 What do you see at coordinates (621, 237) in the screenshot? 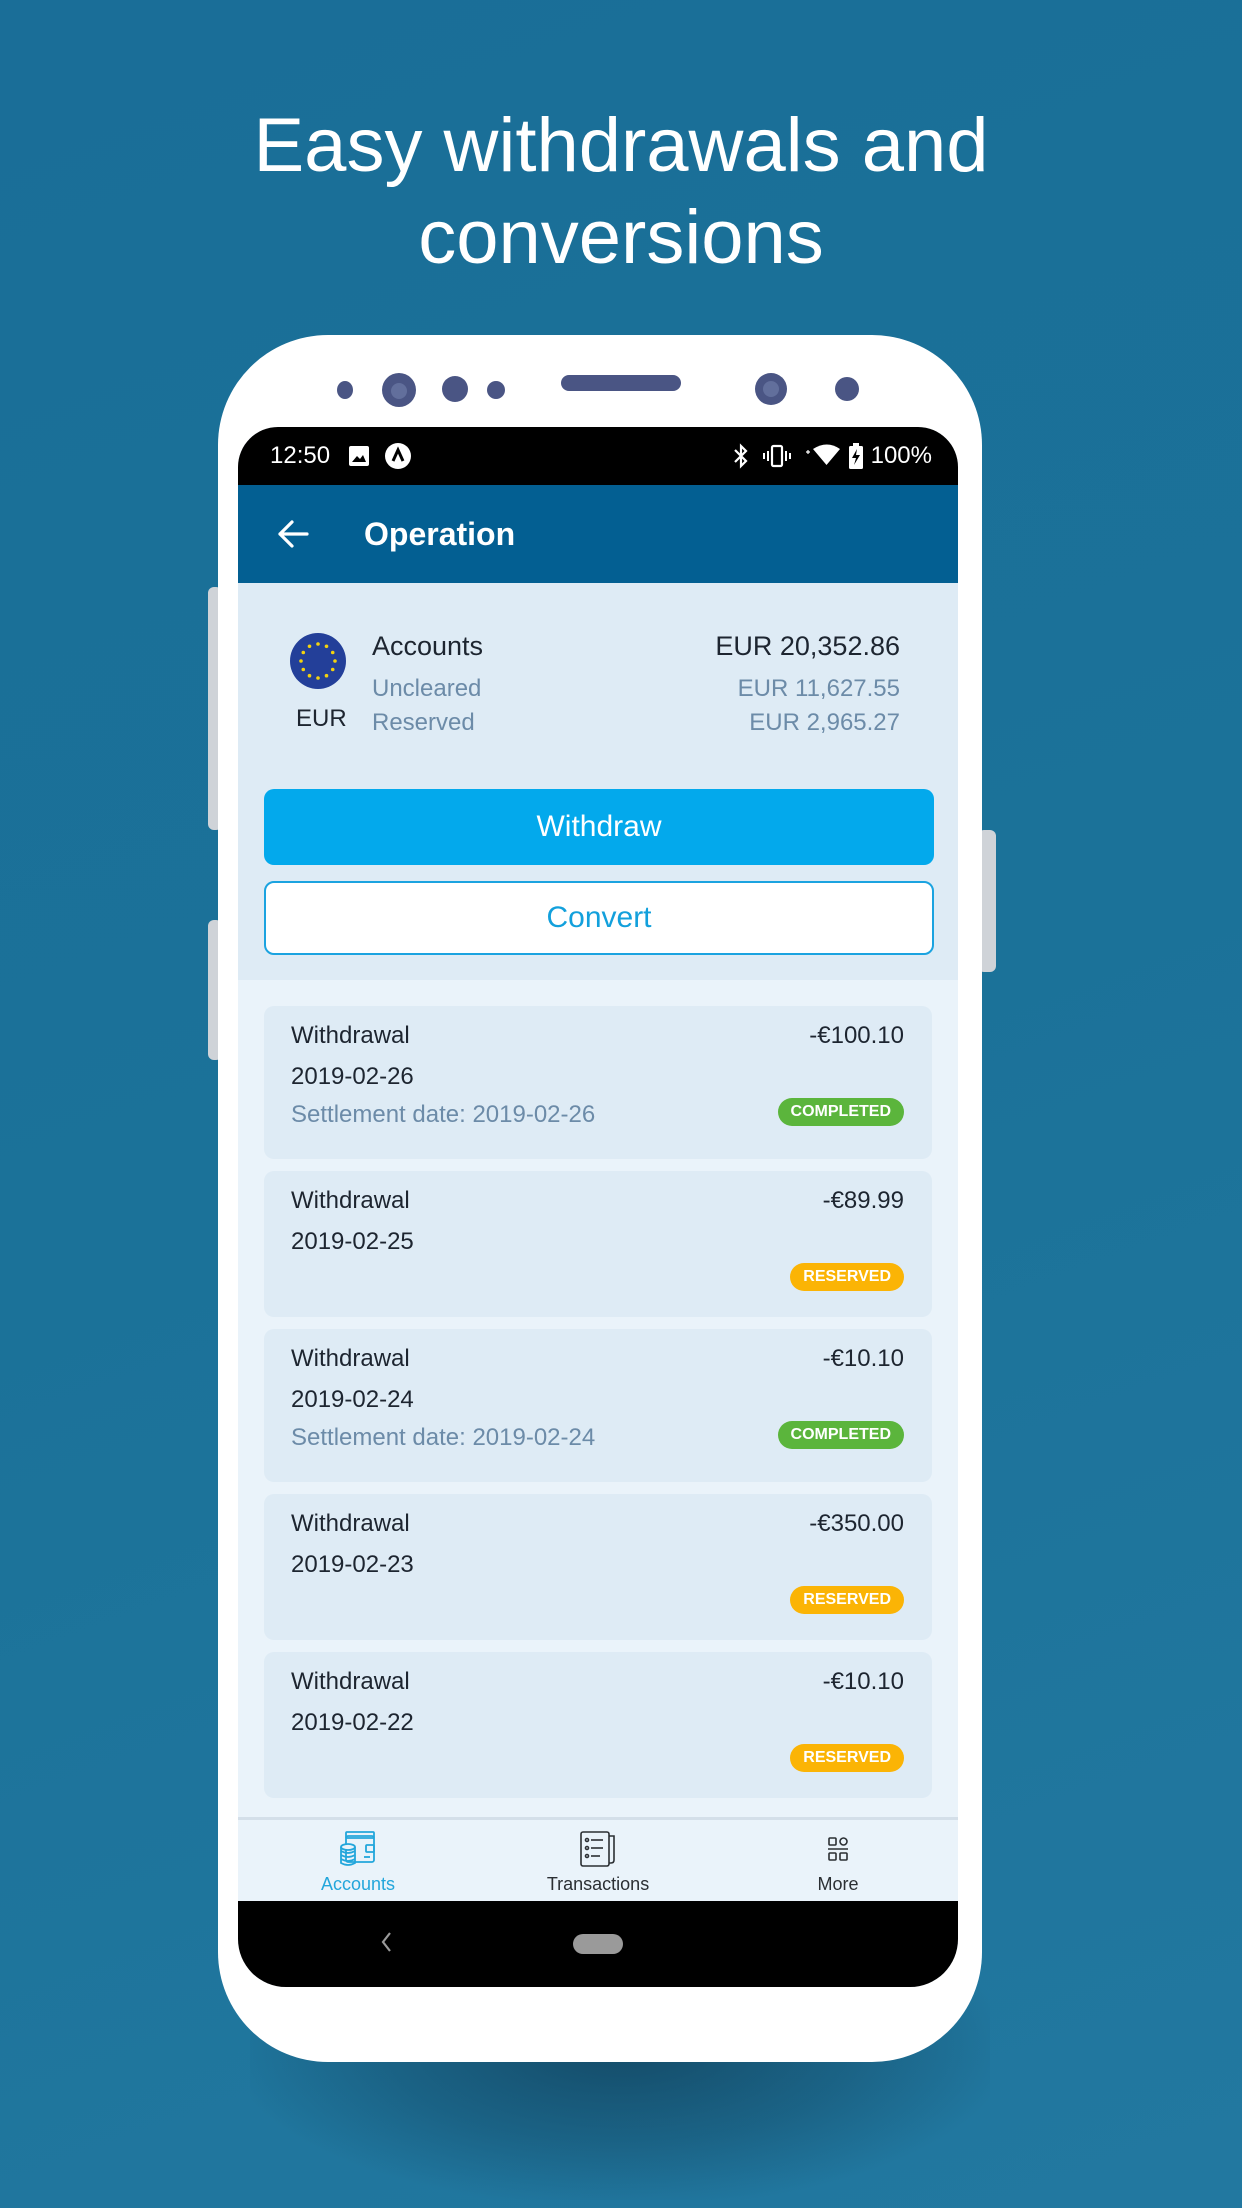
I see `headline-line-2: conversions` at bounding box center [621, 237].